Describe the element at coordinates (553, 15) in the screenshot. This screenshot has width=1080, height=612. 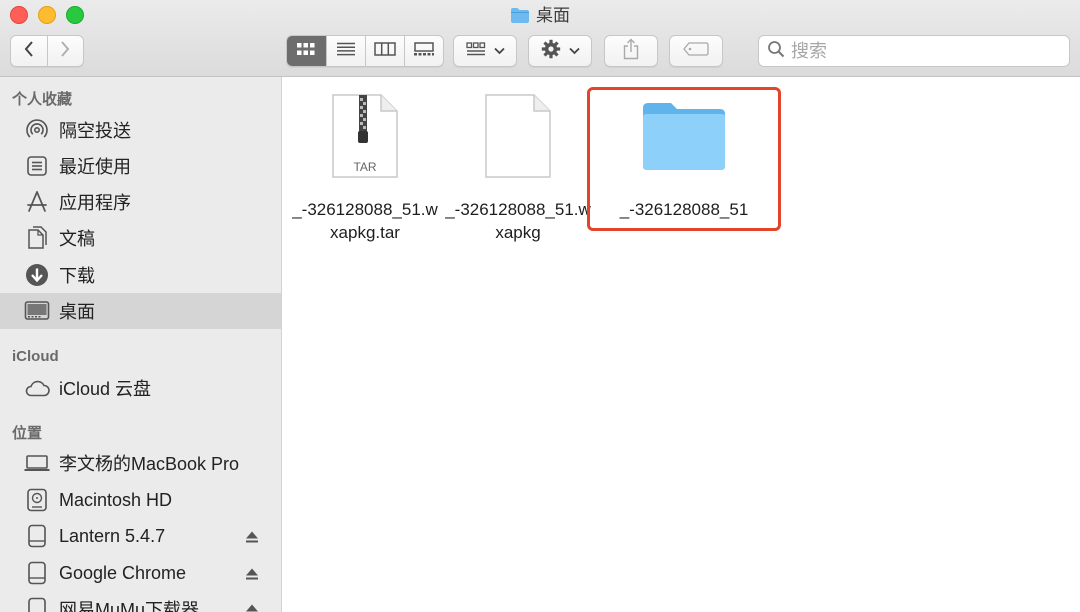
I see `window-title-text: 桌面` at that location.